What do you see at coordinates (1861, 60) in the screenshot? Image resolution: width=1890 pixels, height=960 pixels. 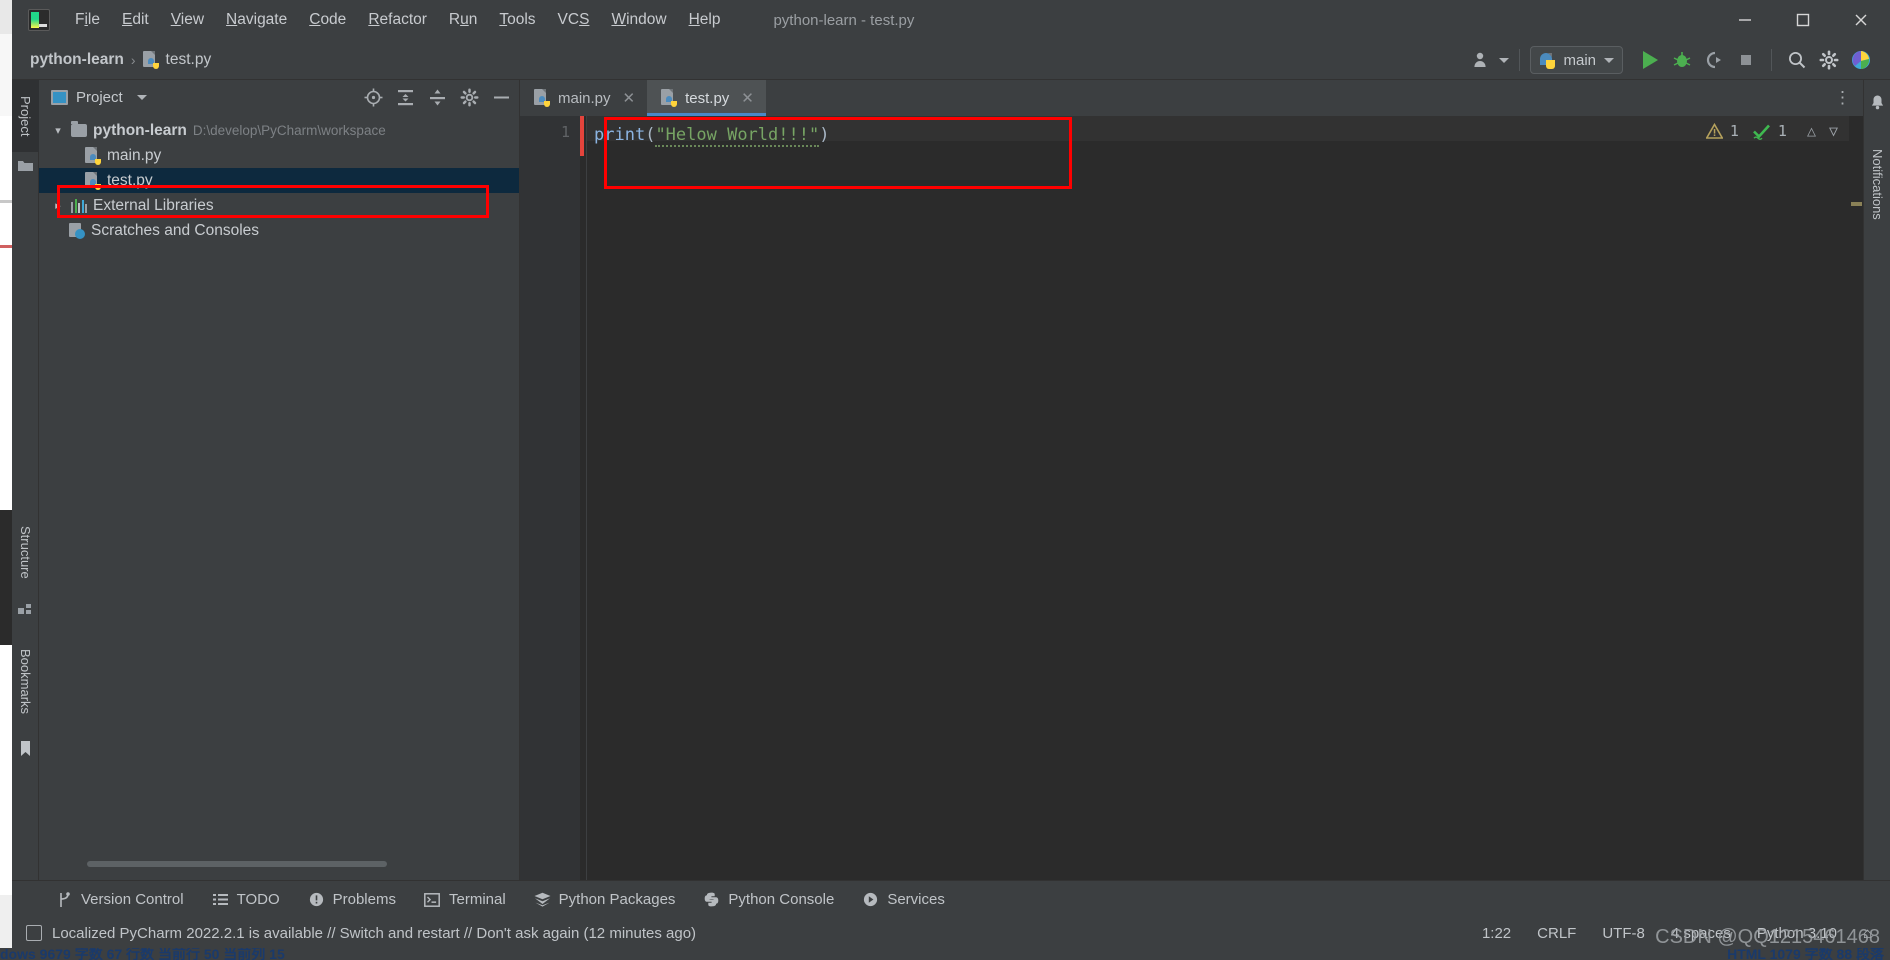 I see `colored-sphere-icon` at bounding box center [1861, 60].